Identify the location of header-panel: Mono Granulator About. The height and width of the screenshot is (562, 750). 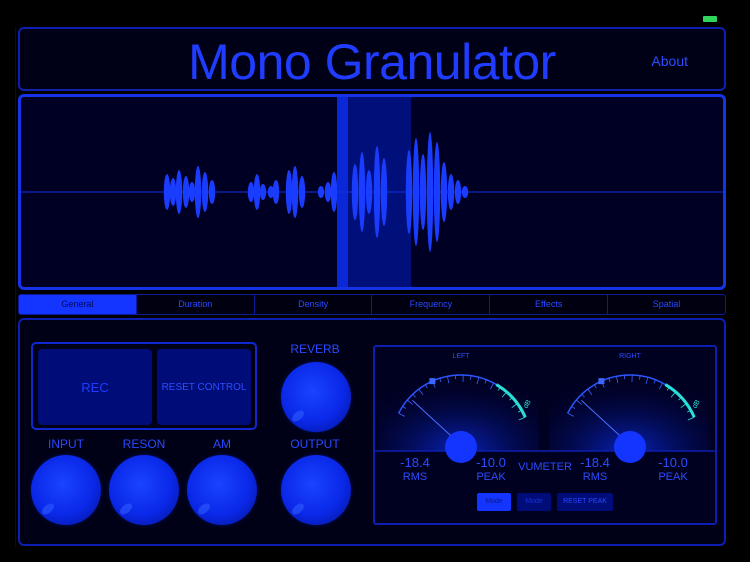
(372, 59).